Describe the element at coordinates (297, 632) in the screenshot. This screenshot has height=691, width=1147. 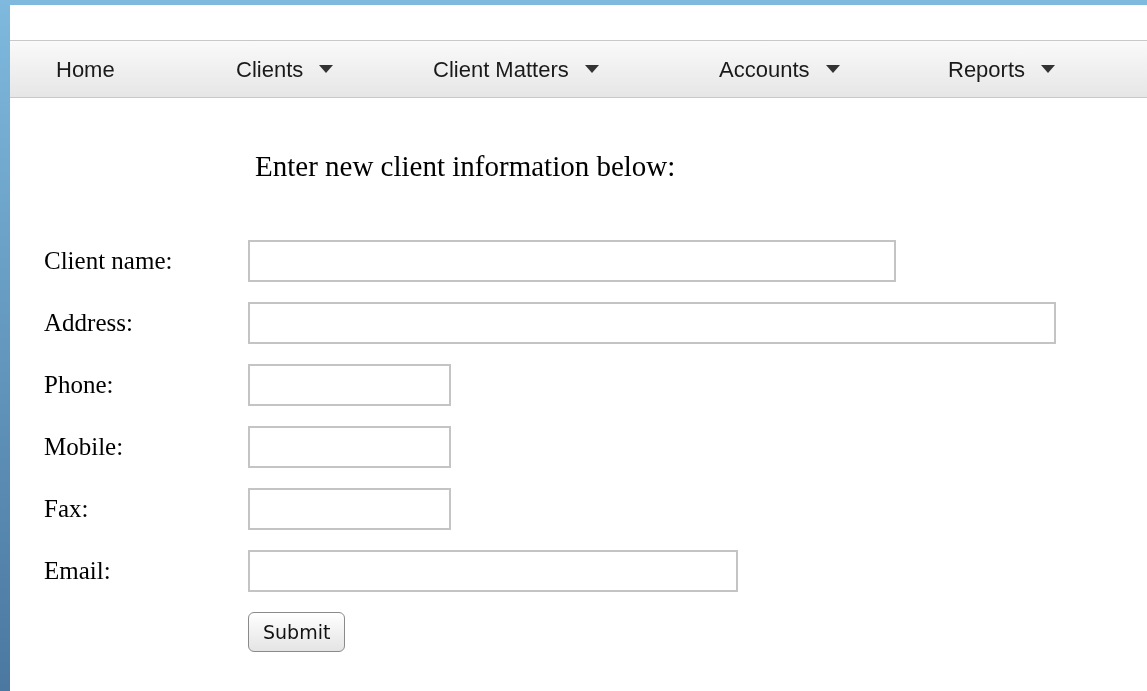
I see `submit-button: Submit` at that location.